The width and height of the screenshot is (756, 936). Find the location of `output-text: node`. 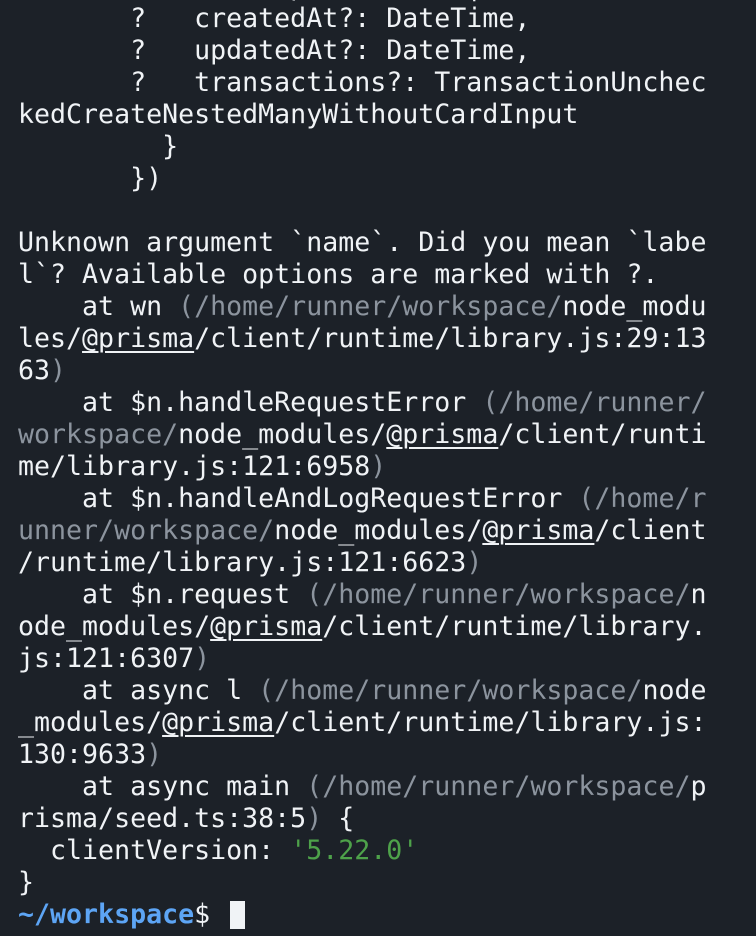

output-text: node is located at coordinates (674, 690).